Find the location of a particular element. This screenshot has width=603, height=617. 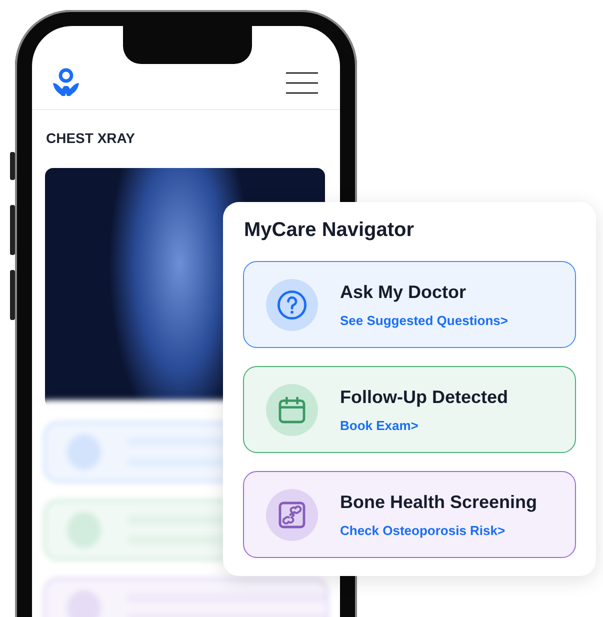

logo-icon is located at coordinates (66, 83).